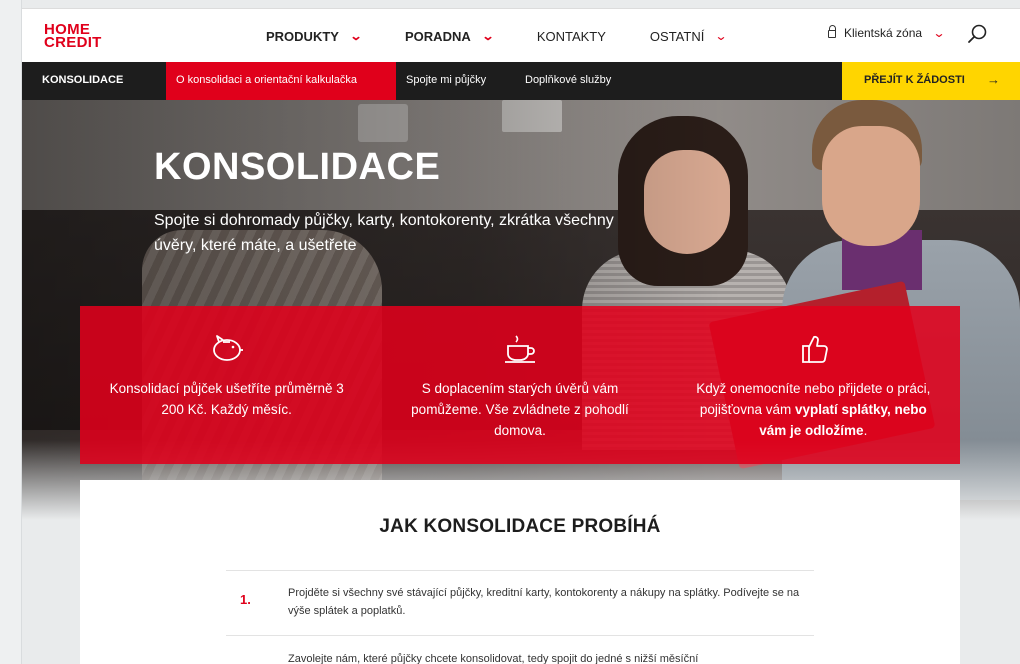 The image size is (1020, 664). I want to click on piggy-bank-icon, so click(227, 348).